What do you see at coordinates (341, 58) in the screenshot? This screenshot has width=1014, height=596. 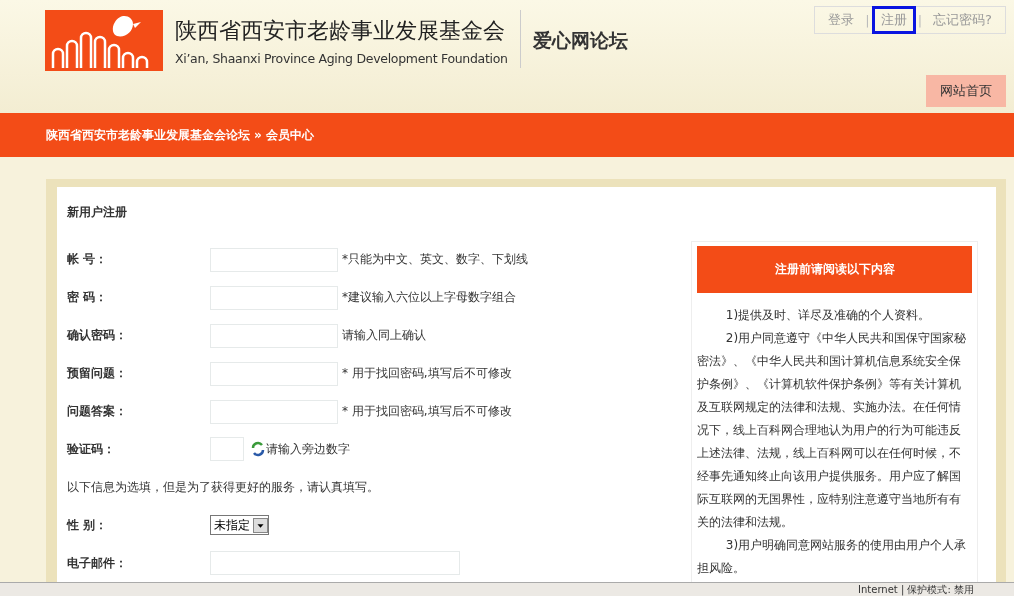 I see `site-subtitle: Xi’an, Shaanxi Province Aging Development Foundation` at bounding box center [341, 58].